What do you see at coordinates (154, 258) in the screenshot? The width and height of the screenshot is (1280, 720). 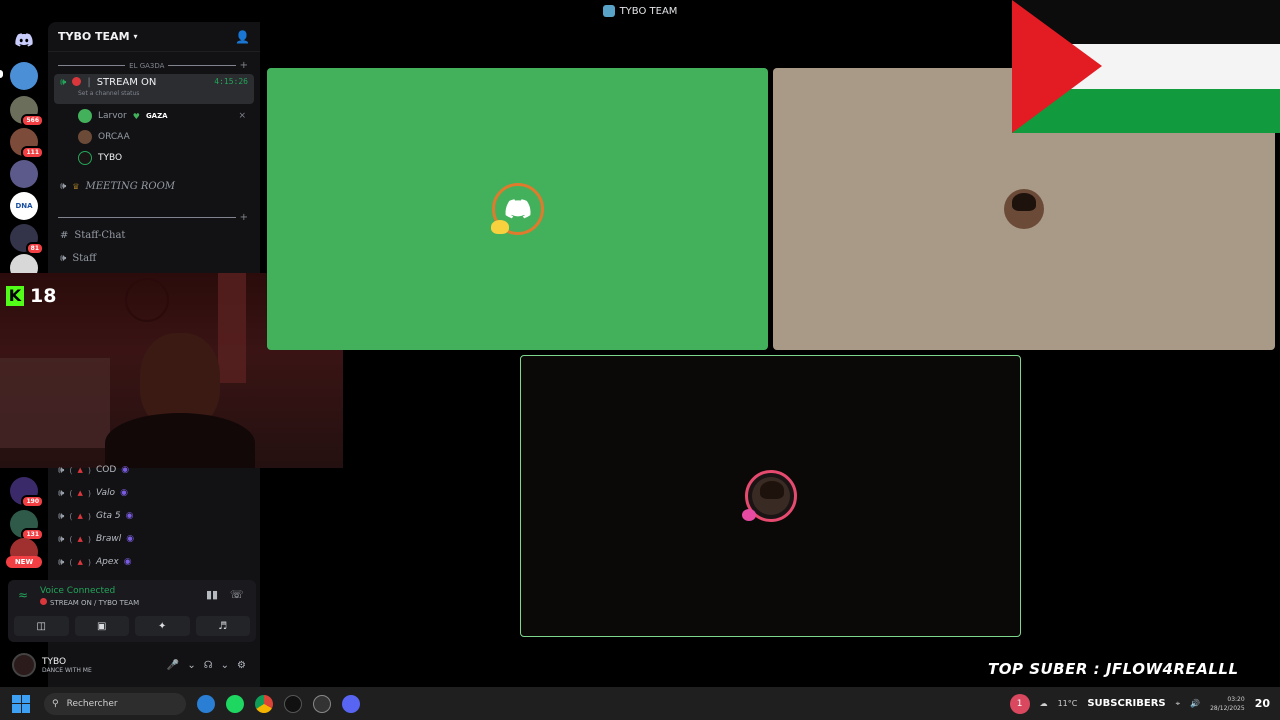 I see `voice-channel-staff: 🕪 Staff` at bounding box center [154, 258].